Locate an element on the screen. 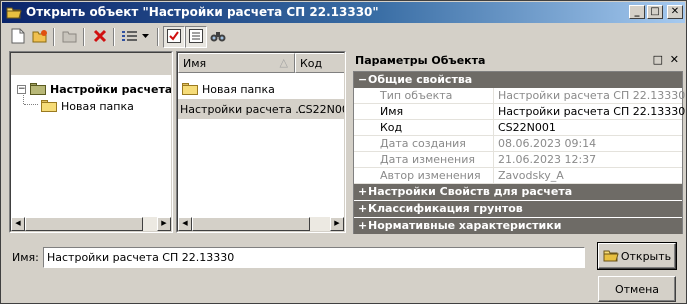  new-document-icon is located at coordinates (18, 37).